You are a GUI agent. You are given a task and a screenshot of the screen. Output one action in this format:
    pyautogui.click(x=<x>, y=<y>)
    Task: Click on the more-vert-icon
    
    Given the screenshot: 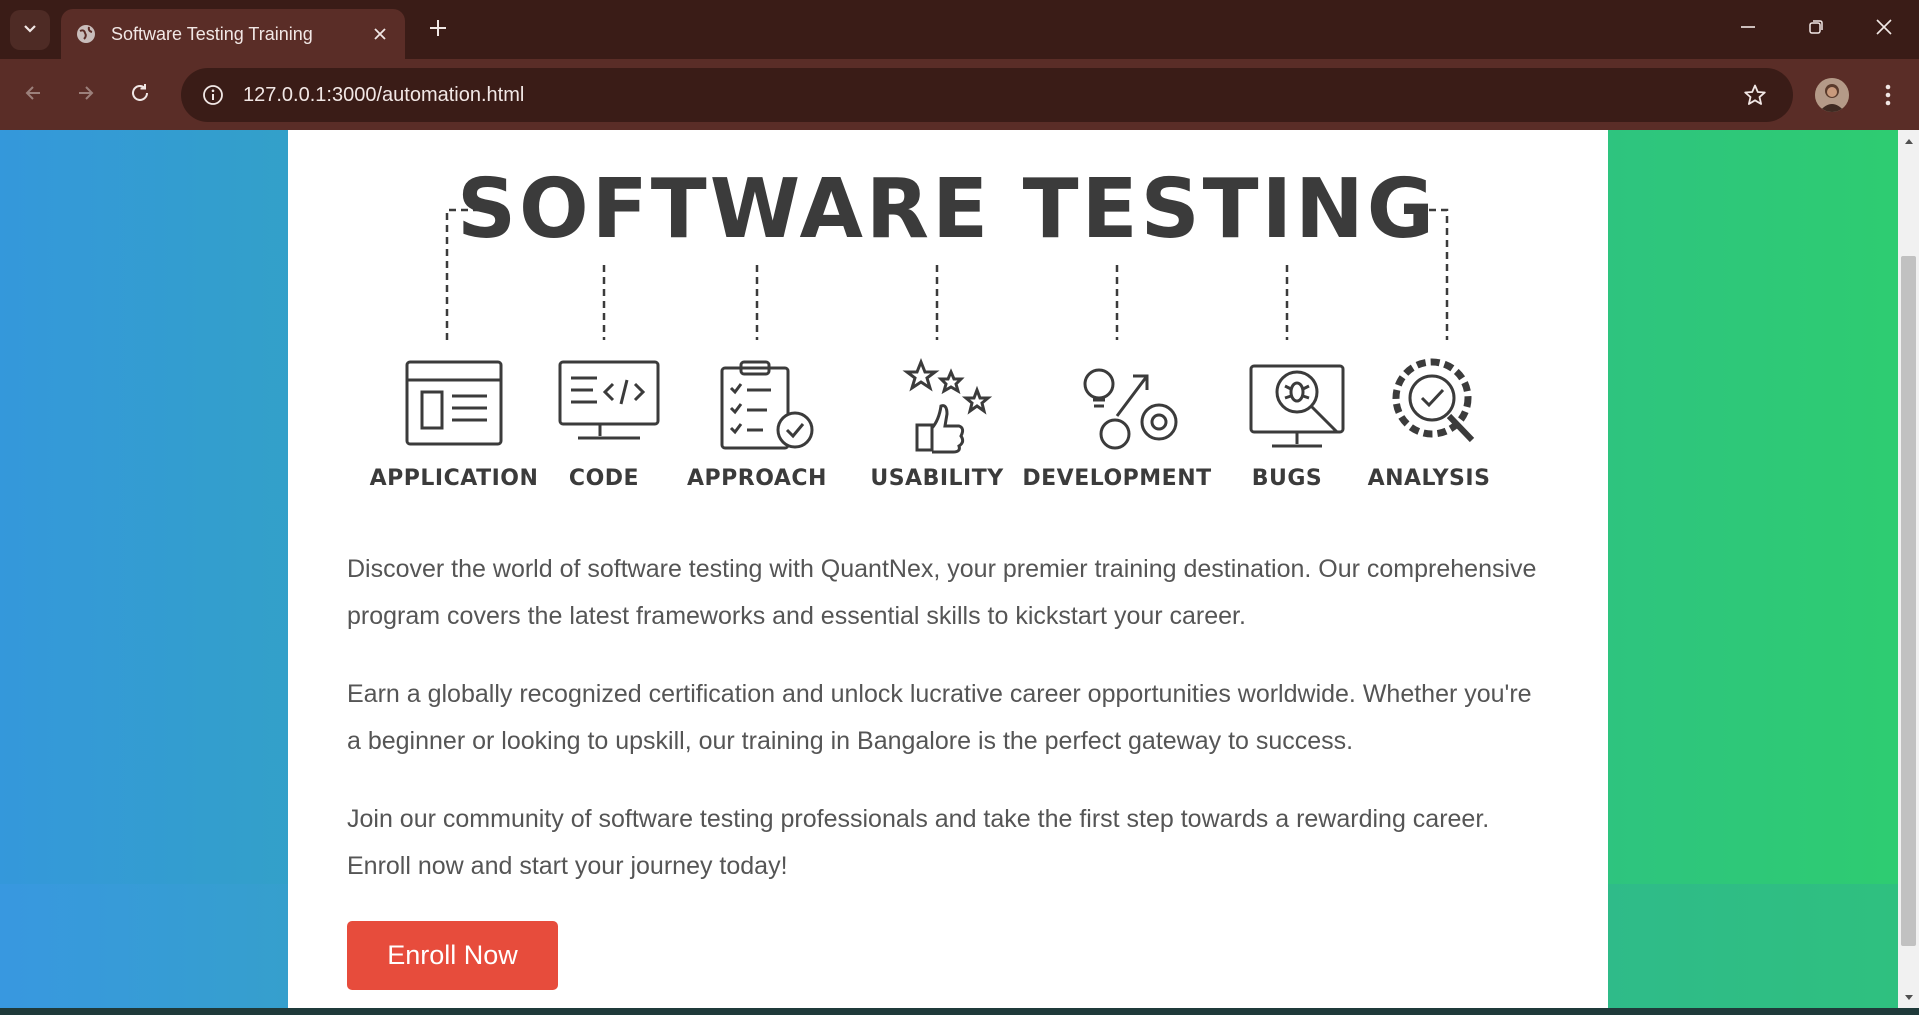 What is the action you would take?
    pyautogui.click(x=1888, y=95)
    